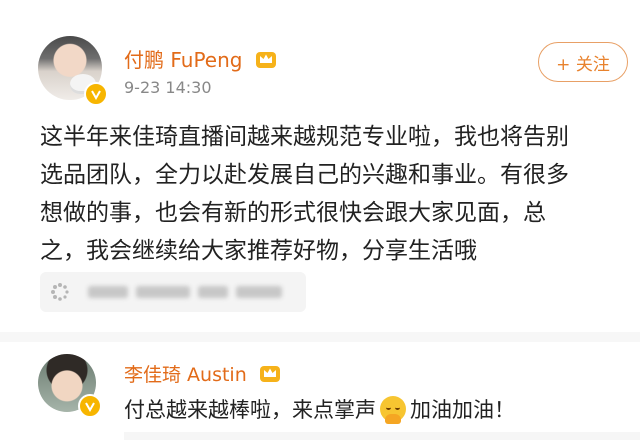  I want to click on comment-text-part: 付总越来越棒啦，来点掌声, so click(250, 410).